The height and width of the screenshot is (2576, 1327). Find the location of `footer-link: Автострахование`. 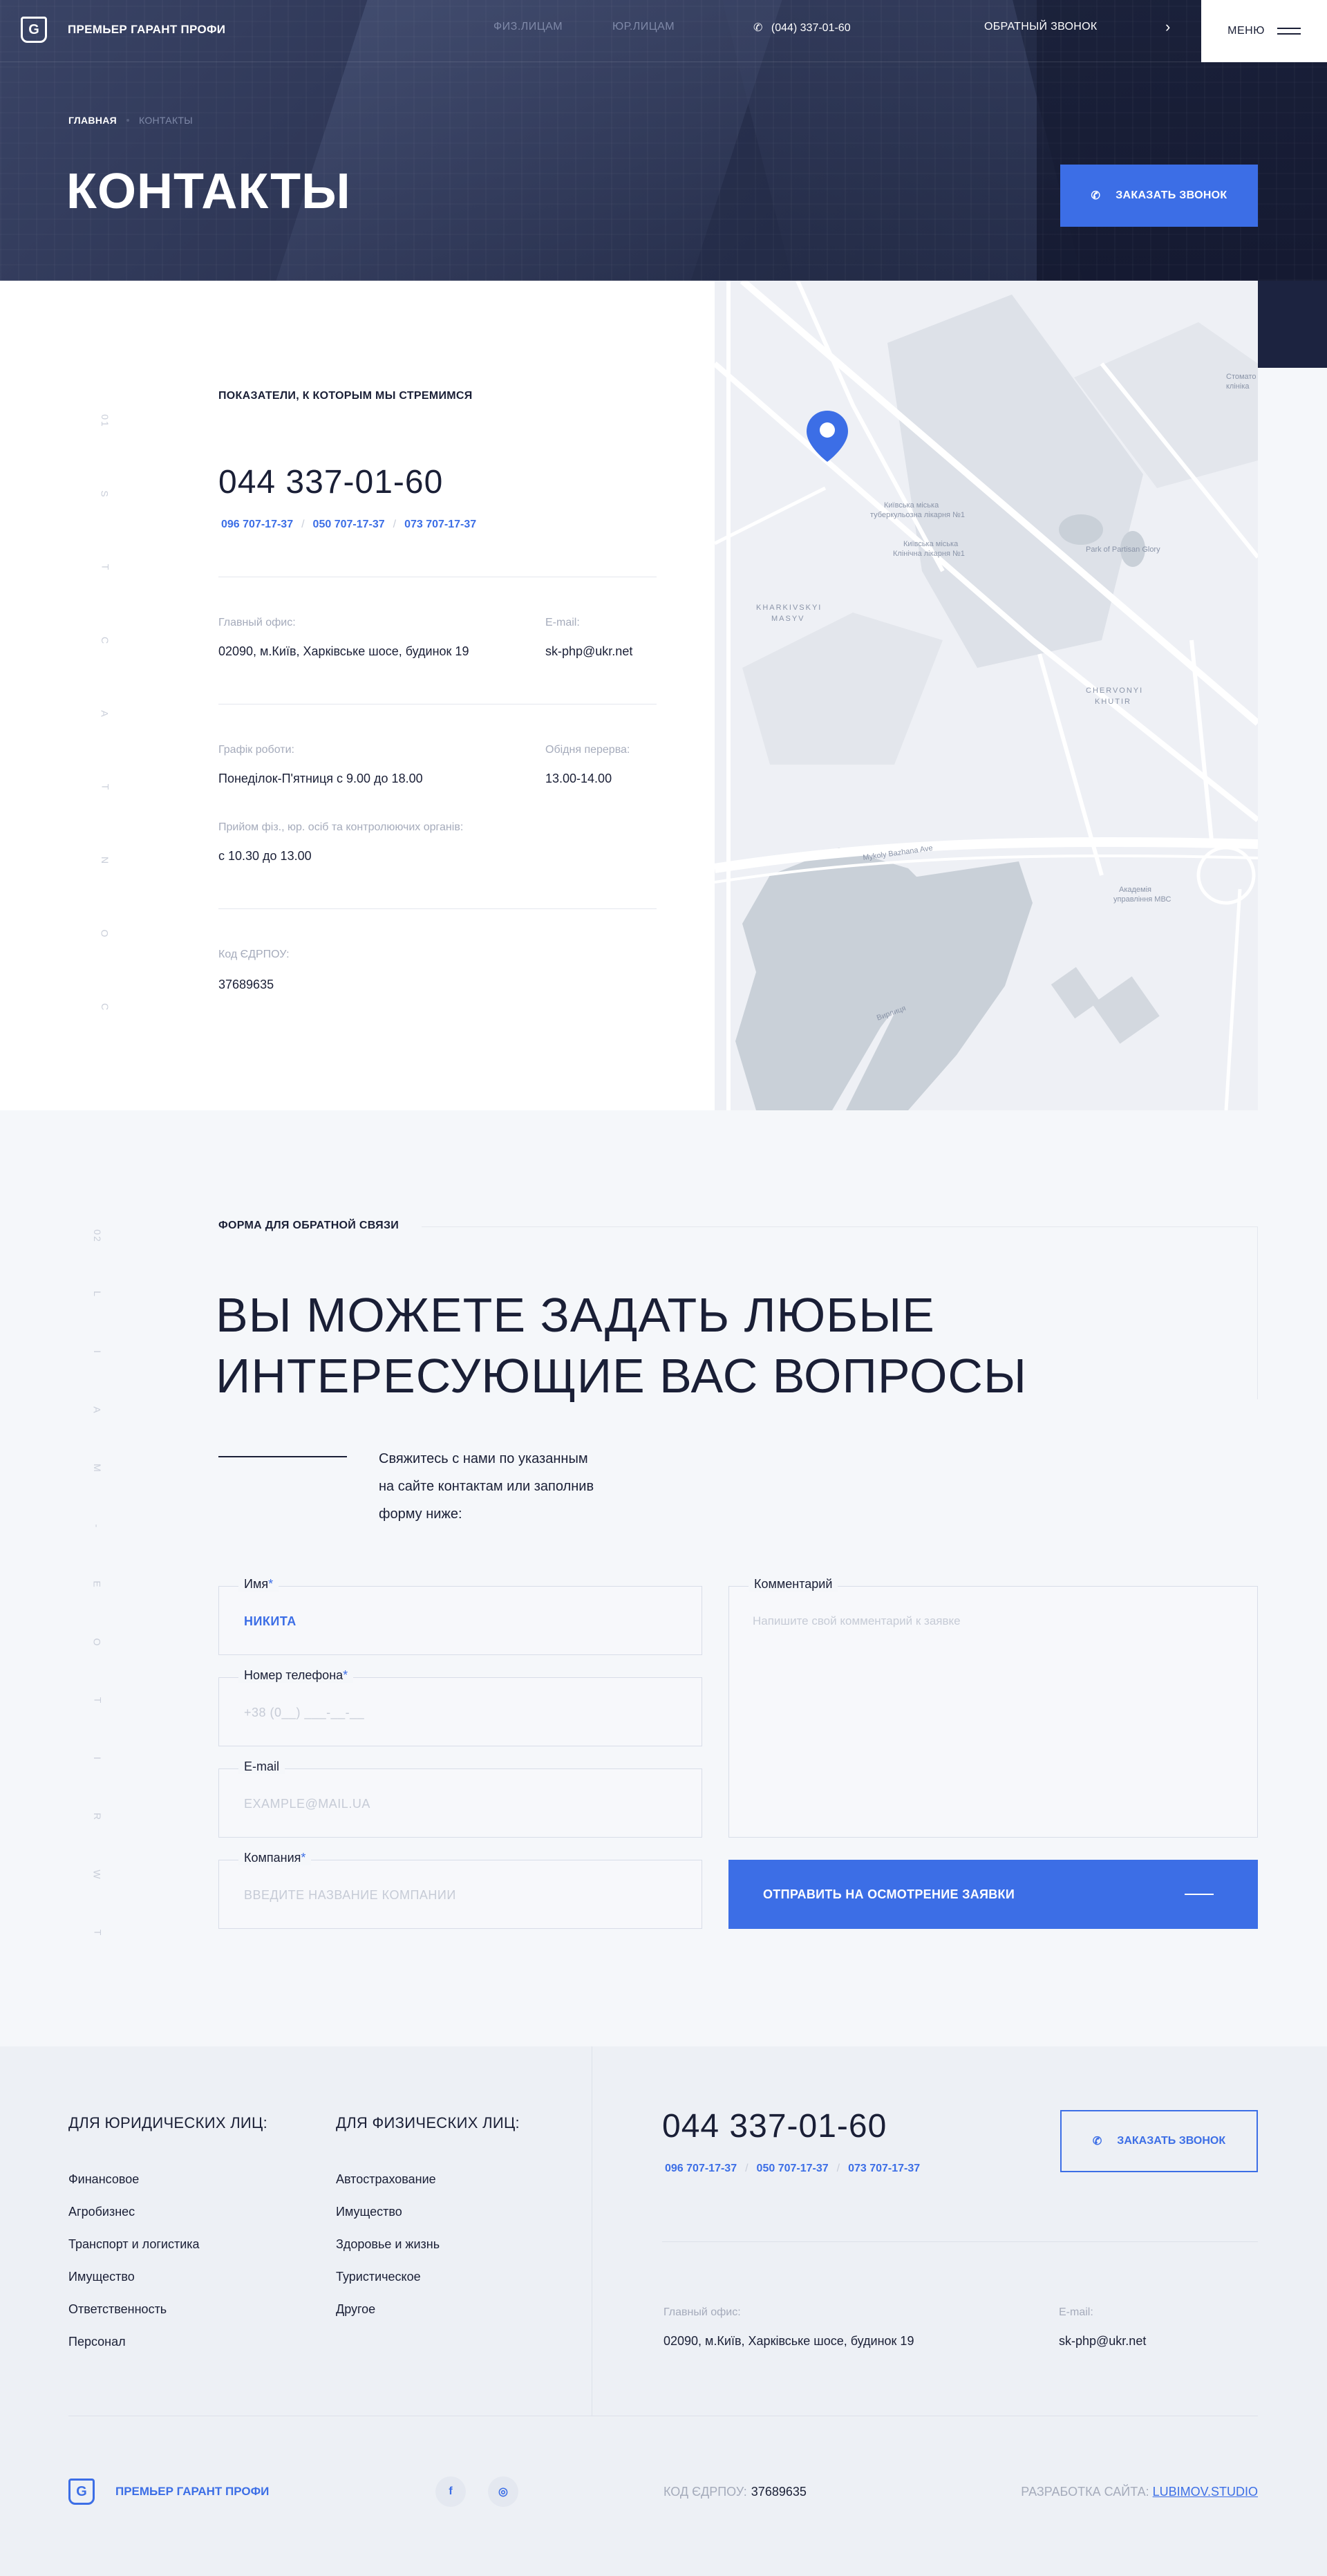

footer-link: Автострахование is located at coordinates (388, 2188).